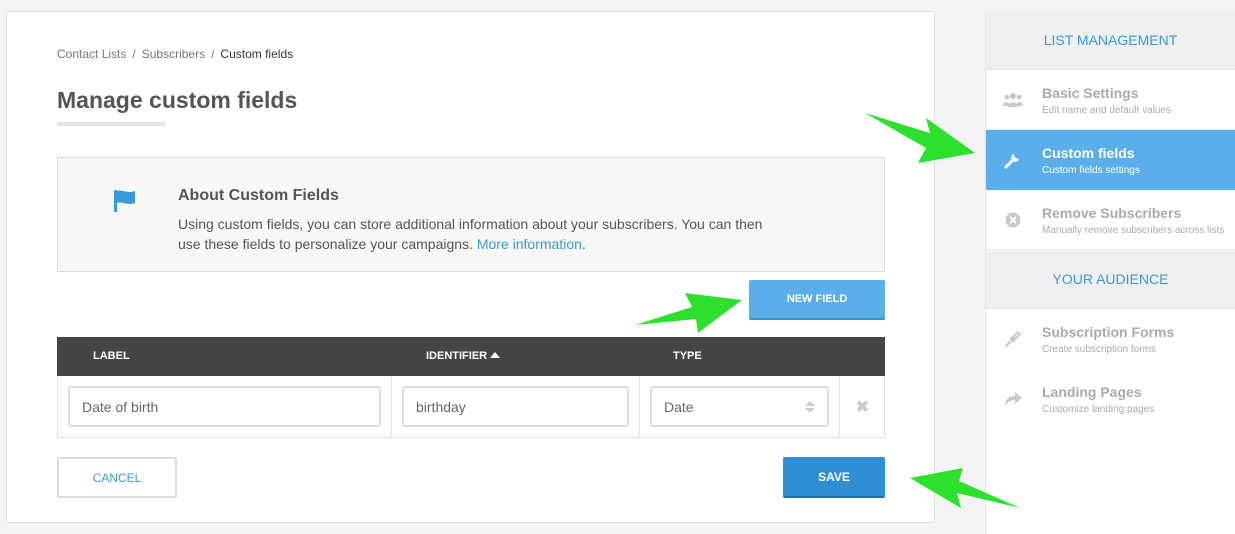 Image resolution: width=1235 pixels, height=534 pixels. I want to click on title-underline, so click(111, 124).